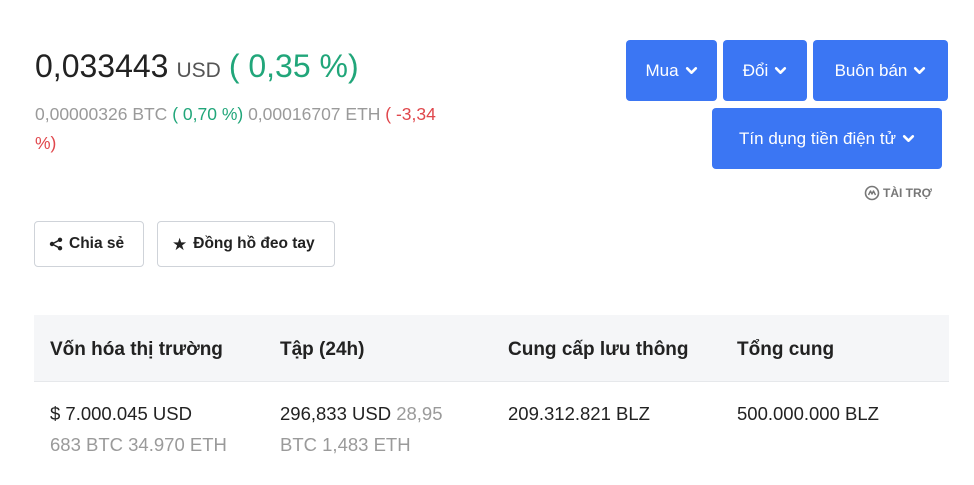  What do you see at coordinates (293, 66) in the screenshot?
I see `price-change: ( 0,35 %)` at bounding box center [293, 66].